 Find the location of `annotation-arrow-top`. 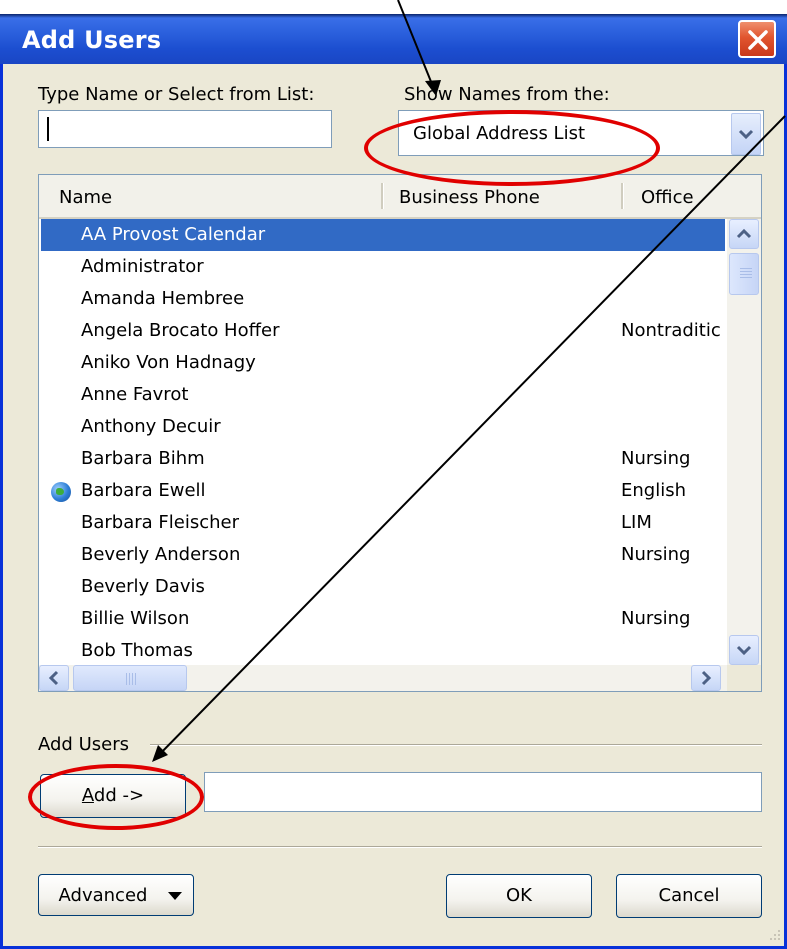

annotation-arrow-top is located at coordinates (417, 47).